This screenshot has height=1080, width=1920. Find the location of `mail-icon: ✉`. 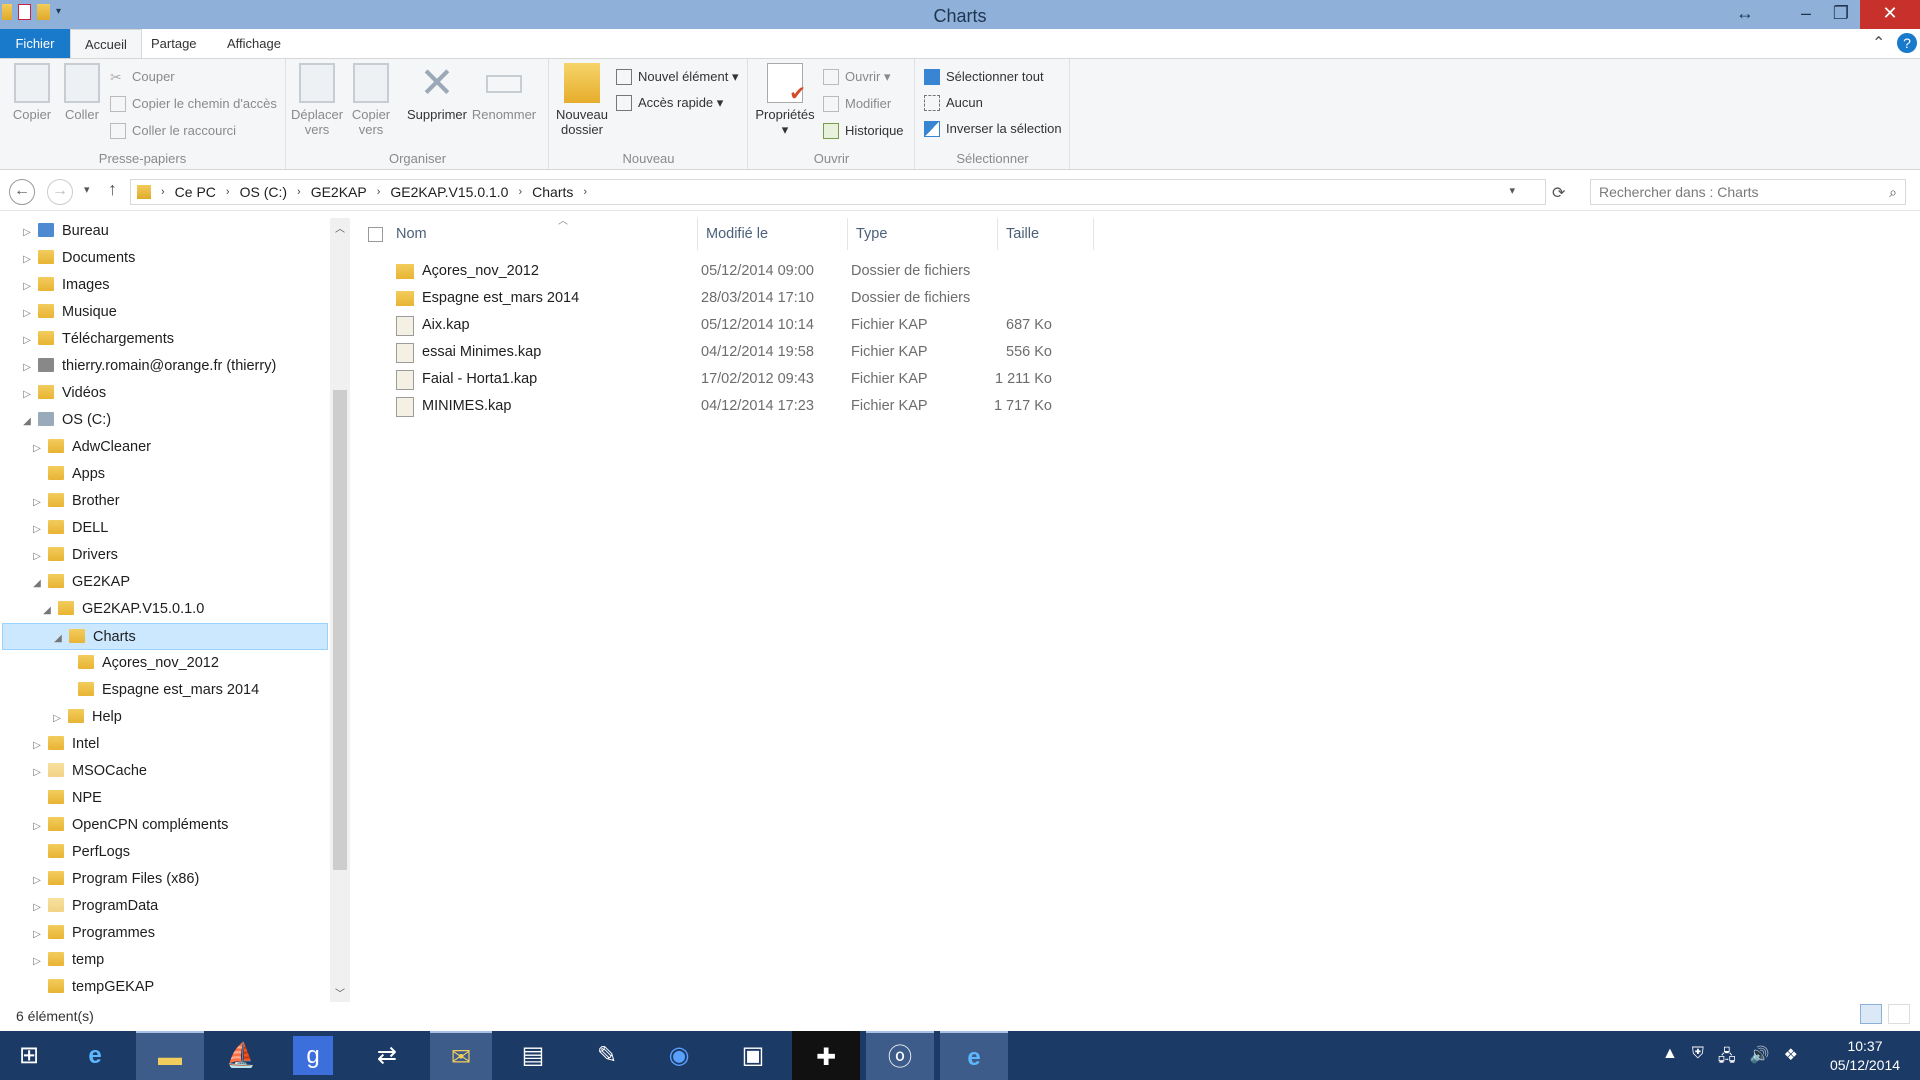

mail-icon: ✉ is located at coordinates (461, 1055).